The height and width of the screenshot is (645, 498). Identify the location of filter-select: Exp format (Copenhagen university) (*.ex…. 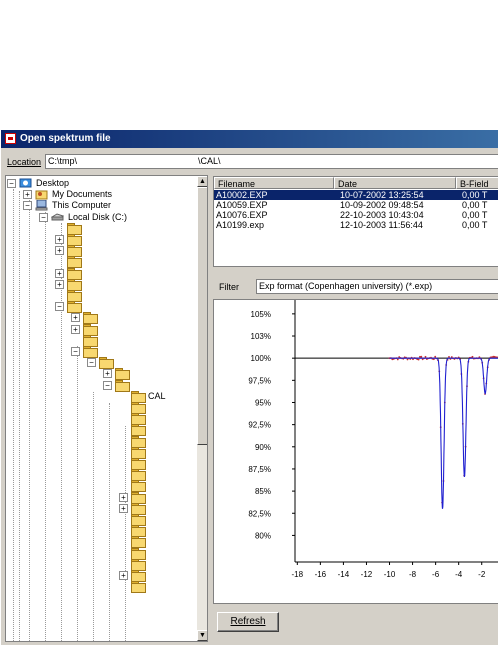
(377, 286).